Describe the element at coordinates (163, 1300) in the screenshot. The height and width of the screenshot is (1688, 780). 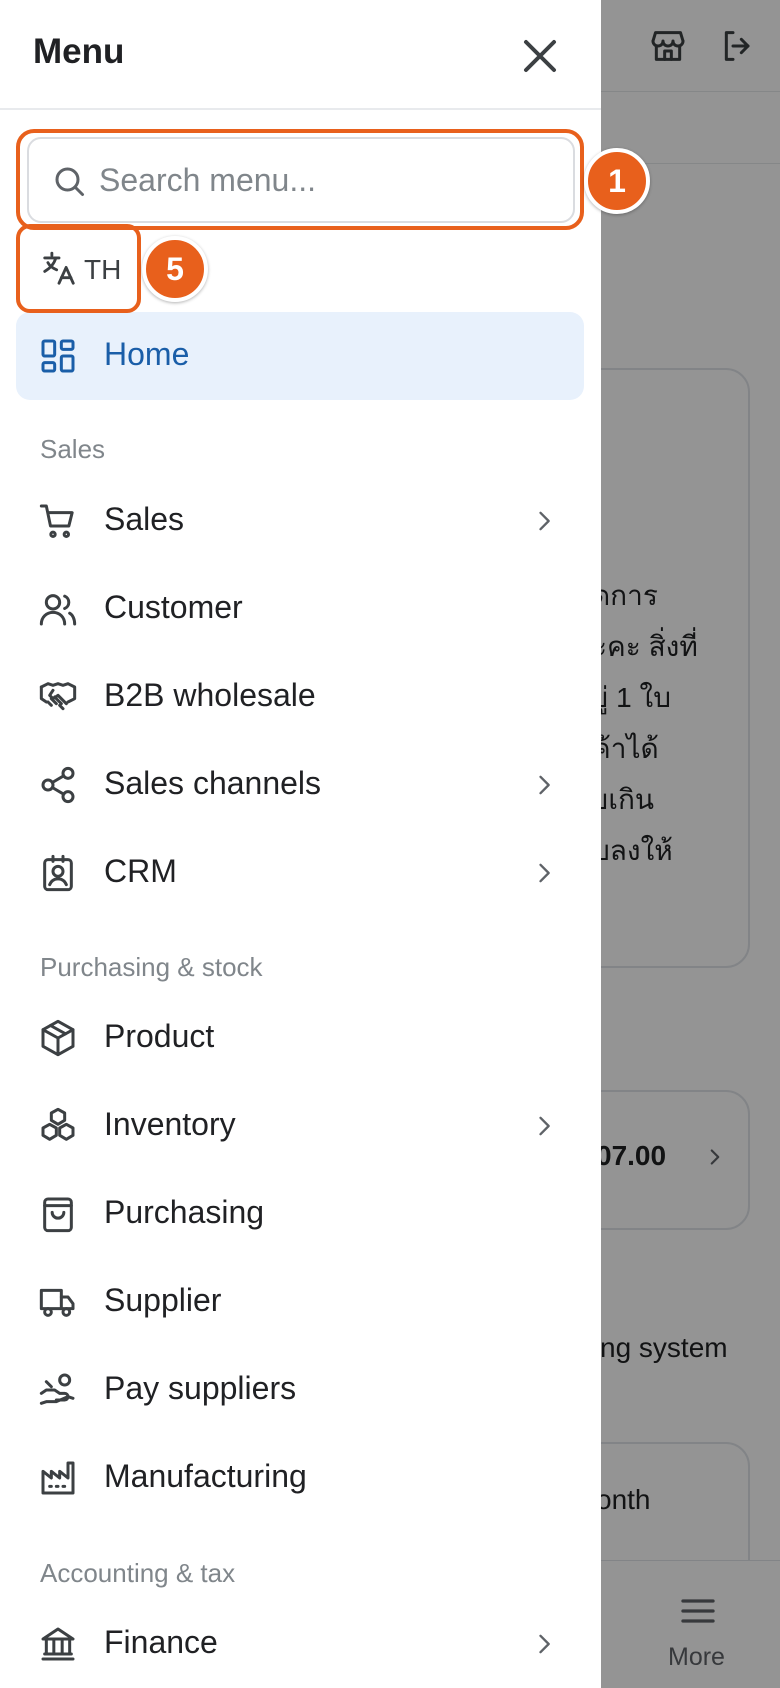
I see `nav-item-label: Supplier` at that location.